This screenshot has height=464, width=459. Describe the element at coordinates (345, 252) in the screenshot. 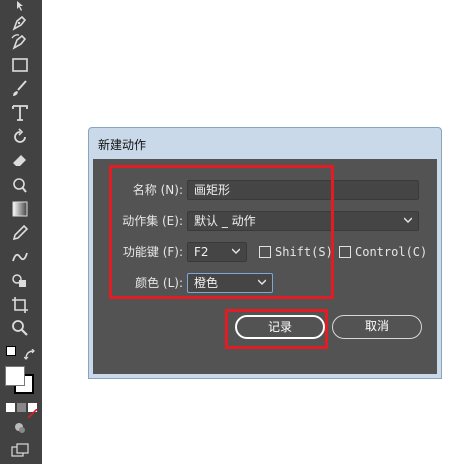

I see `control-checkbox` at that location.